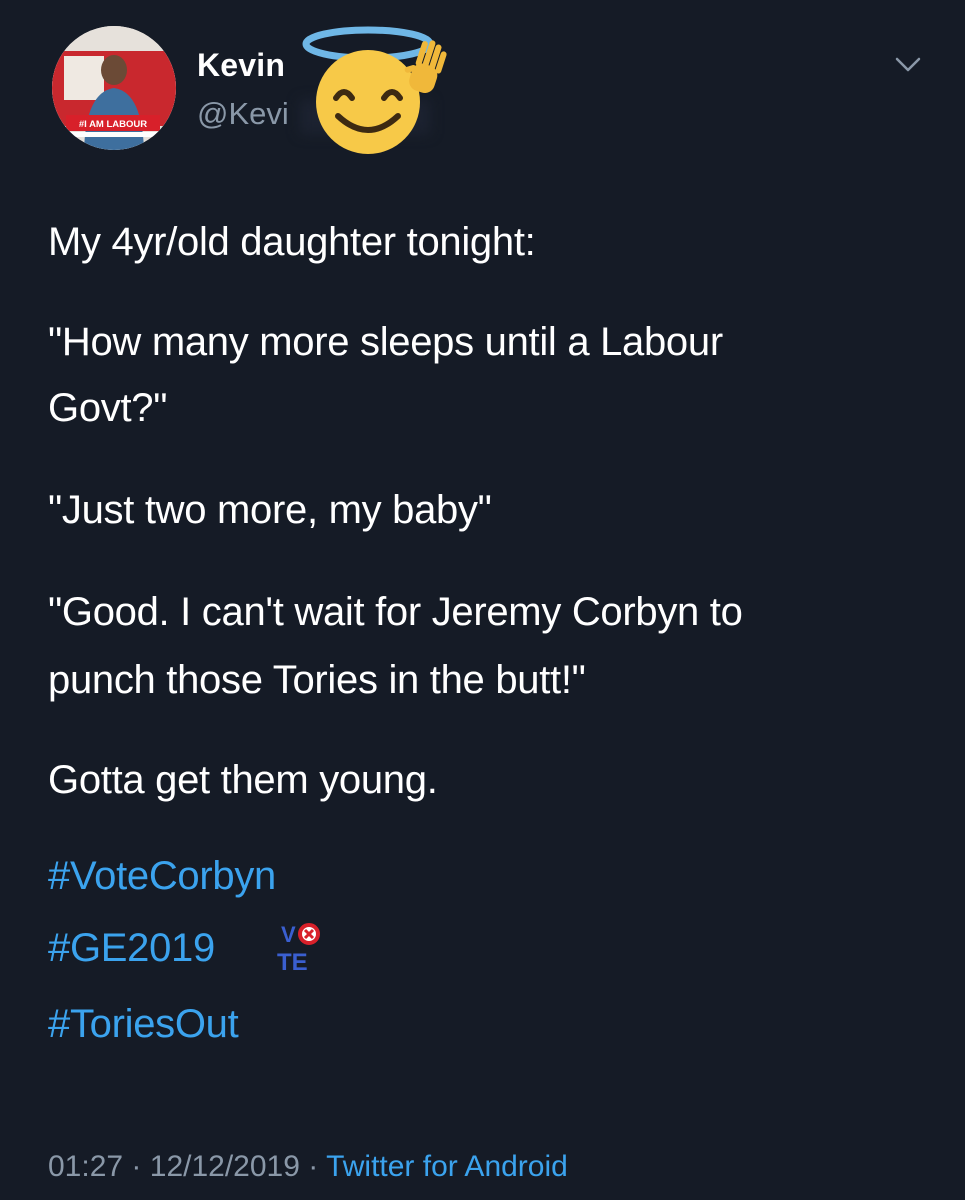 This screenshot has width=965, height=1200. What do you see at coordinates (86, 1166) in the screenshot?
I see `tweet-time: 01:27` at bounding box center [86, 1166].